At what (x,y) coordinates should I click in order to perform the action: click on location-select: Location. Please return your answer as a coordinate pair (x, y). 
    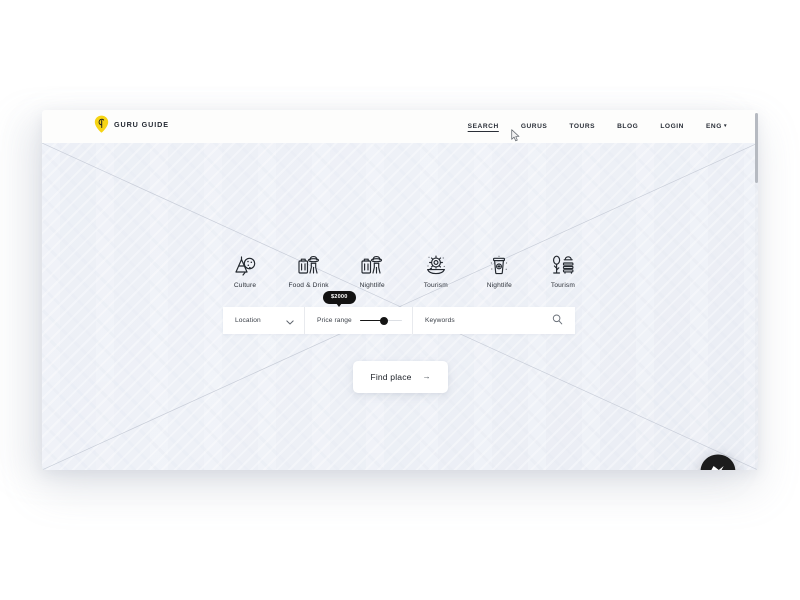
    Looking at the image, I should click on (264, 320).